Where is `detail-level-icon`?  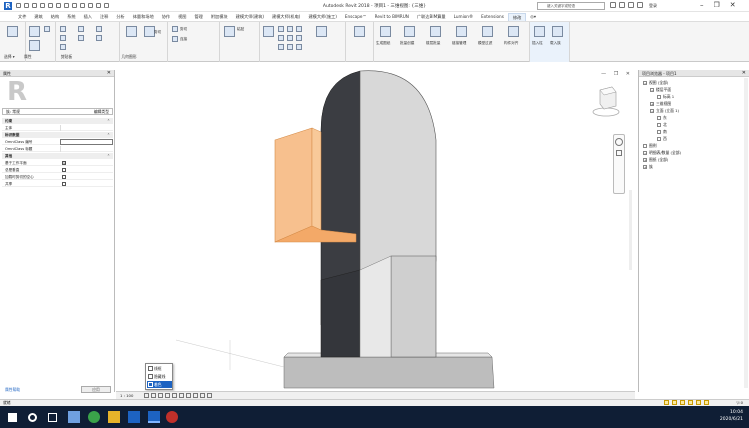
detail-level-icon is located at coordinates (146, 395).